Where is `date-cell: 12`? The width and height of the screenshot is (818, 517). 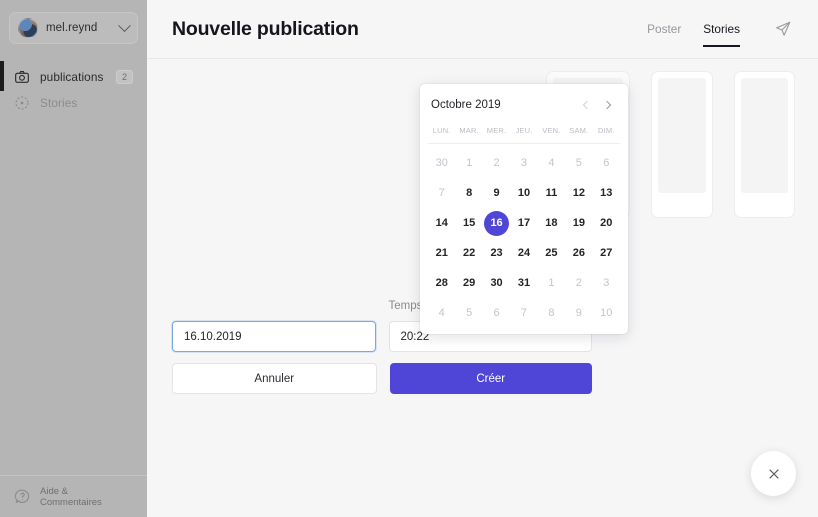
date-cell: 12 is located at coordinates (578, 193).